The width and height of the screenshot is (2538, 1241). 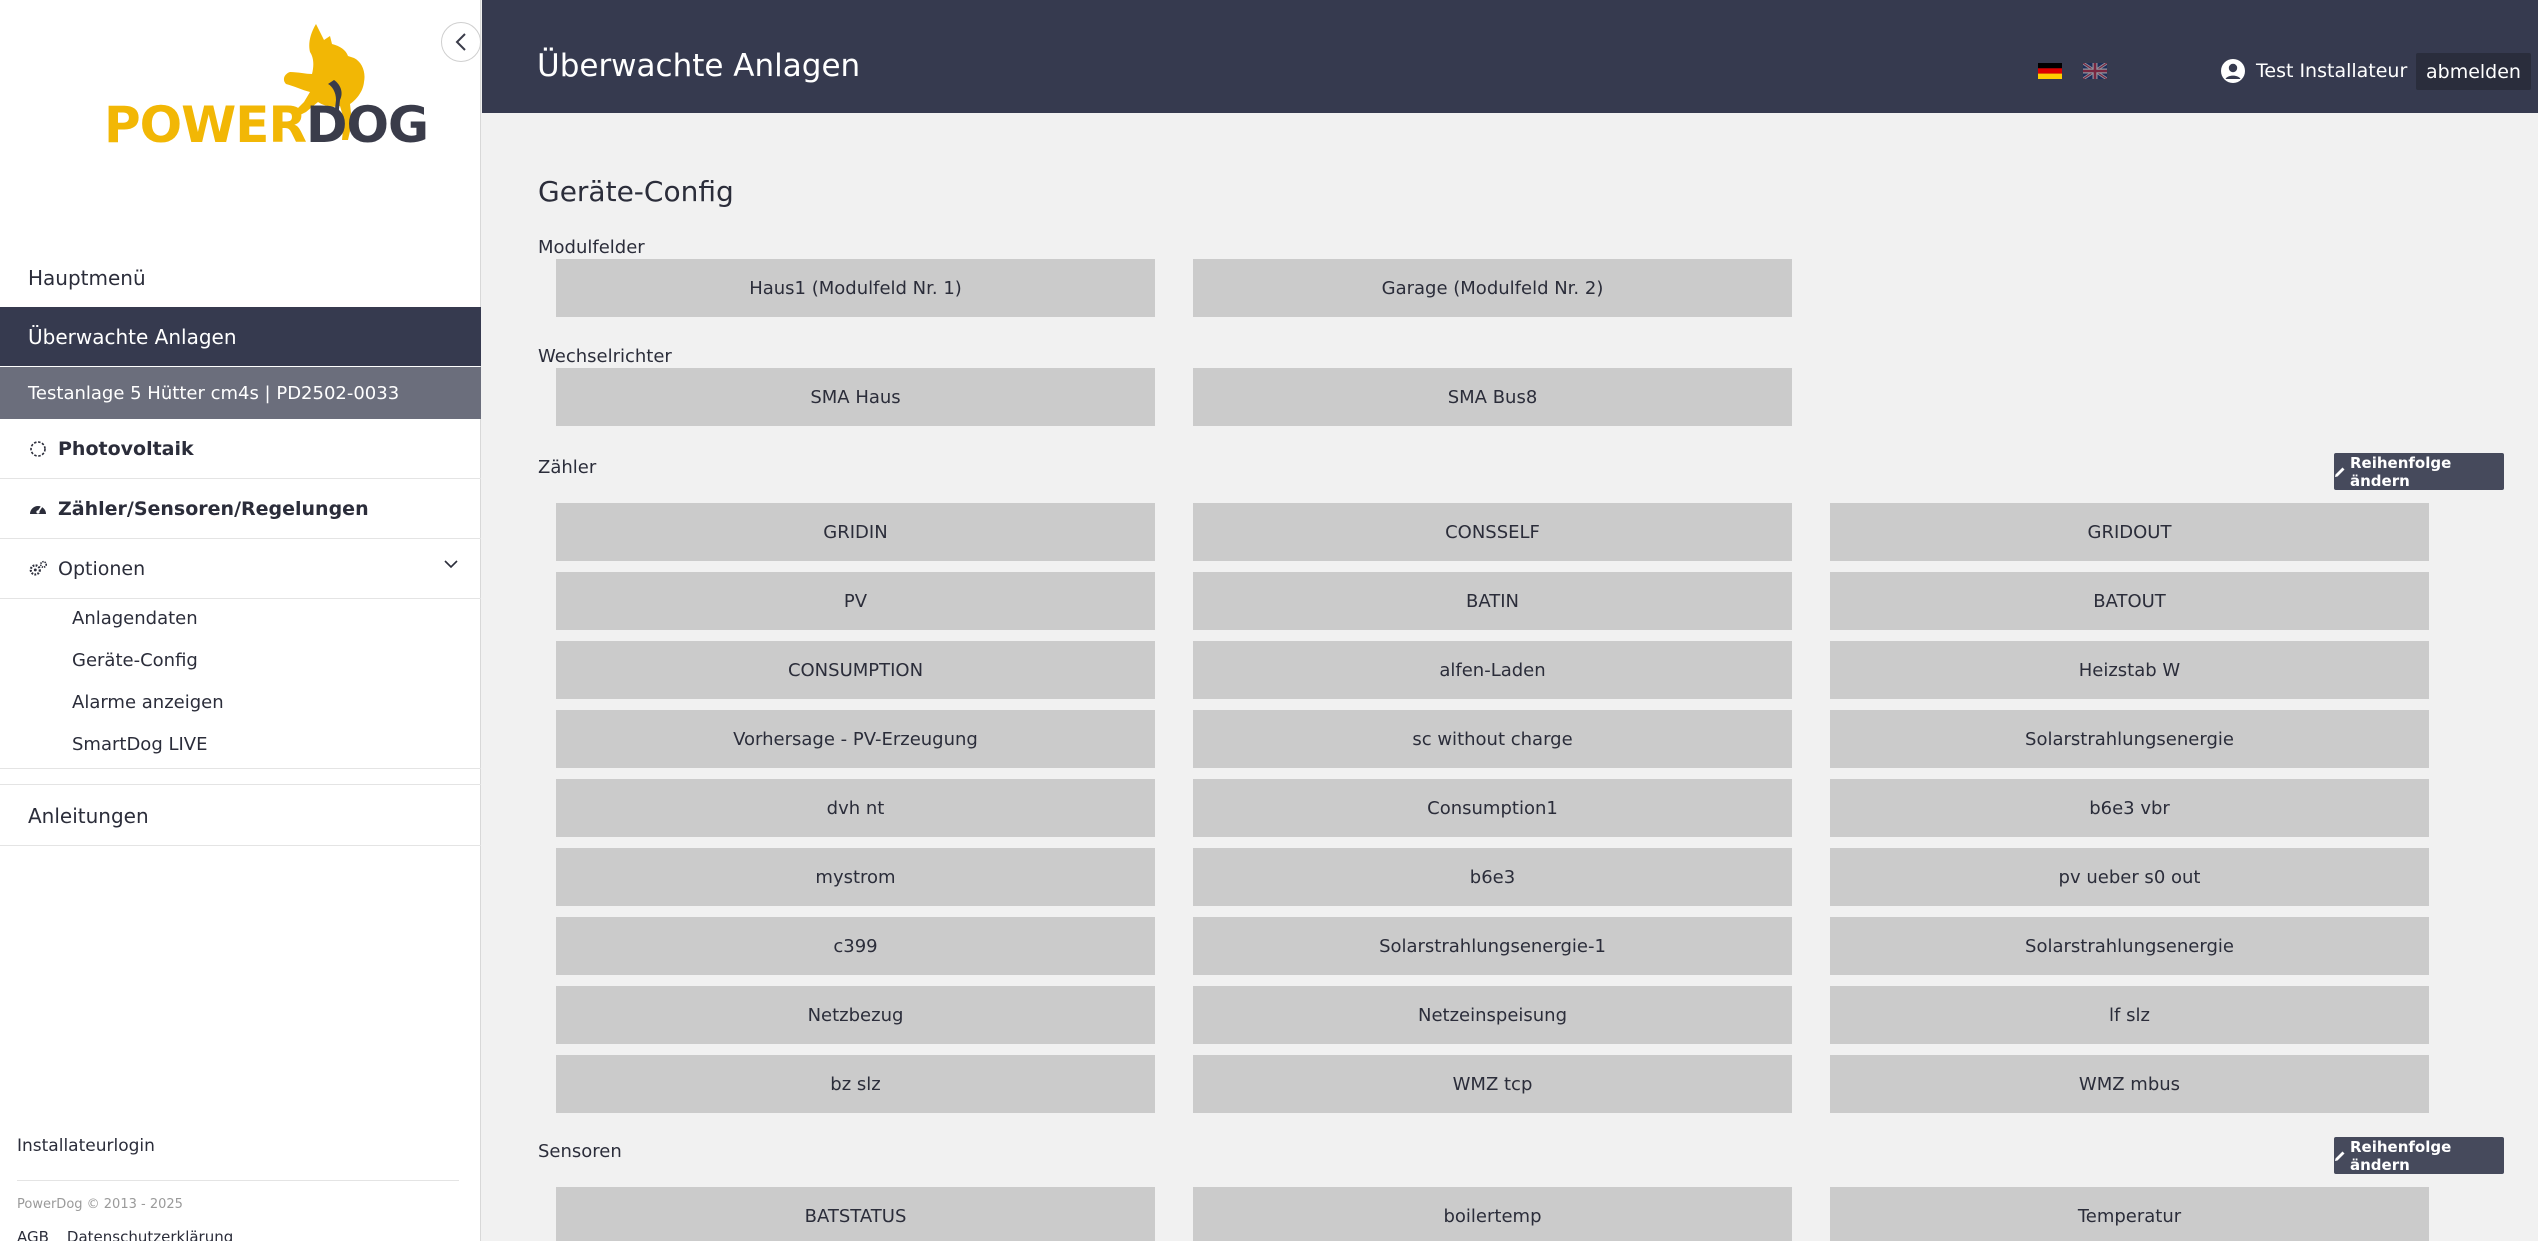 I want to click on zaehler-tile: bz slz, so click(x=855, y=1084).